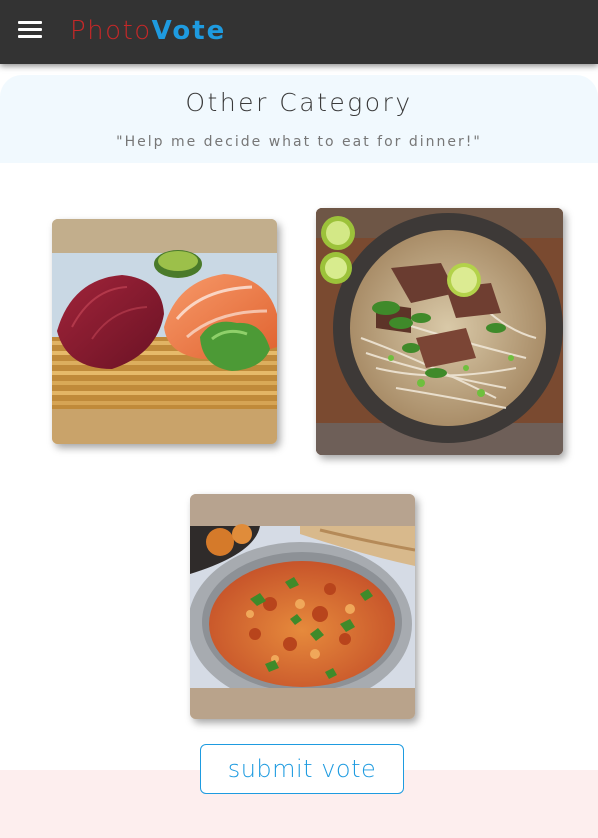 The width and height of the screenshot is (598, 838). I want to click on photo-option-sashimi, so click(164, 331).